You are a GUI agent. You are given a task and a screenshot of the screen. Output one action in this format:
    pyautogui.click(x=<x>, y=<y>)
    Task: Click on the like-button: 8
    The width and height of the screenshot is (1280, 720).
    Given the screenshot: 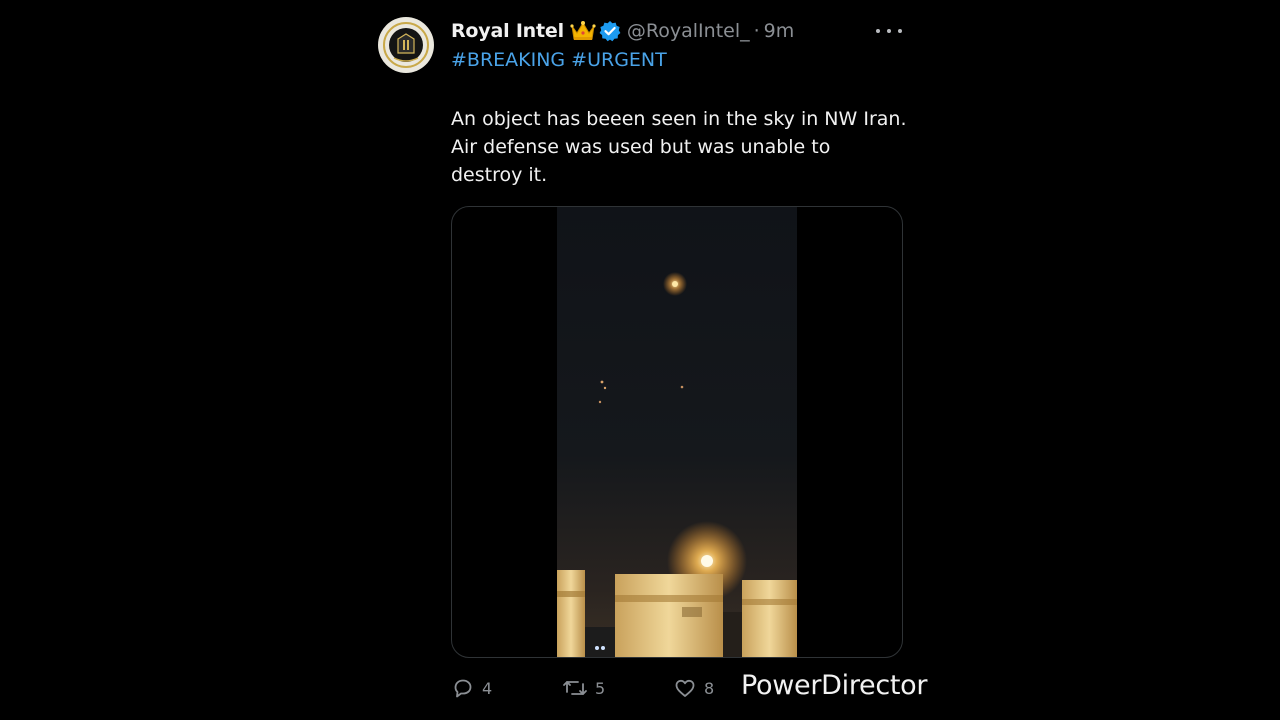 What is the action you would take?
    pyautogui.click(x=693, y=688)
    